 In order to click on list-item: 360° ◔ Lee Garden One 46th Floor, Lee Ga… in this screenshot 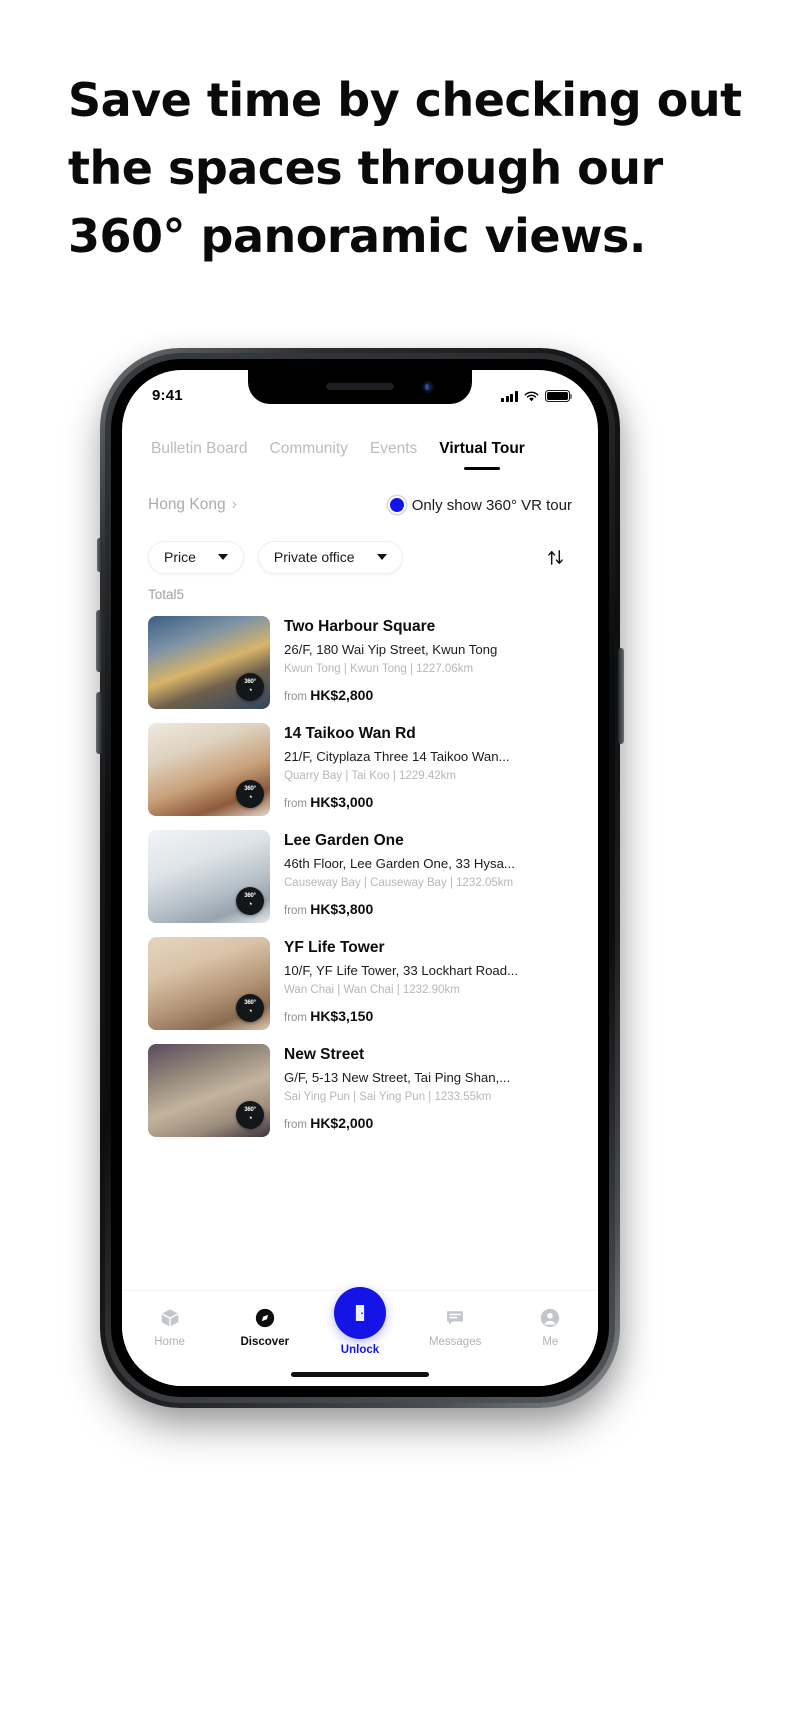, I will do `click(360, 877)`.